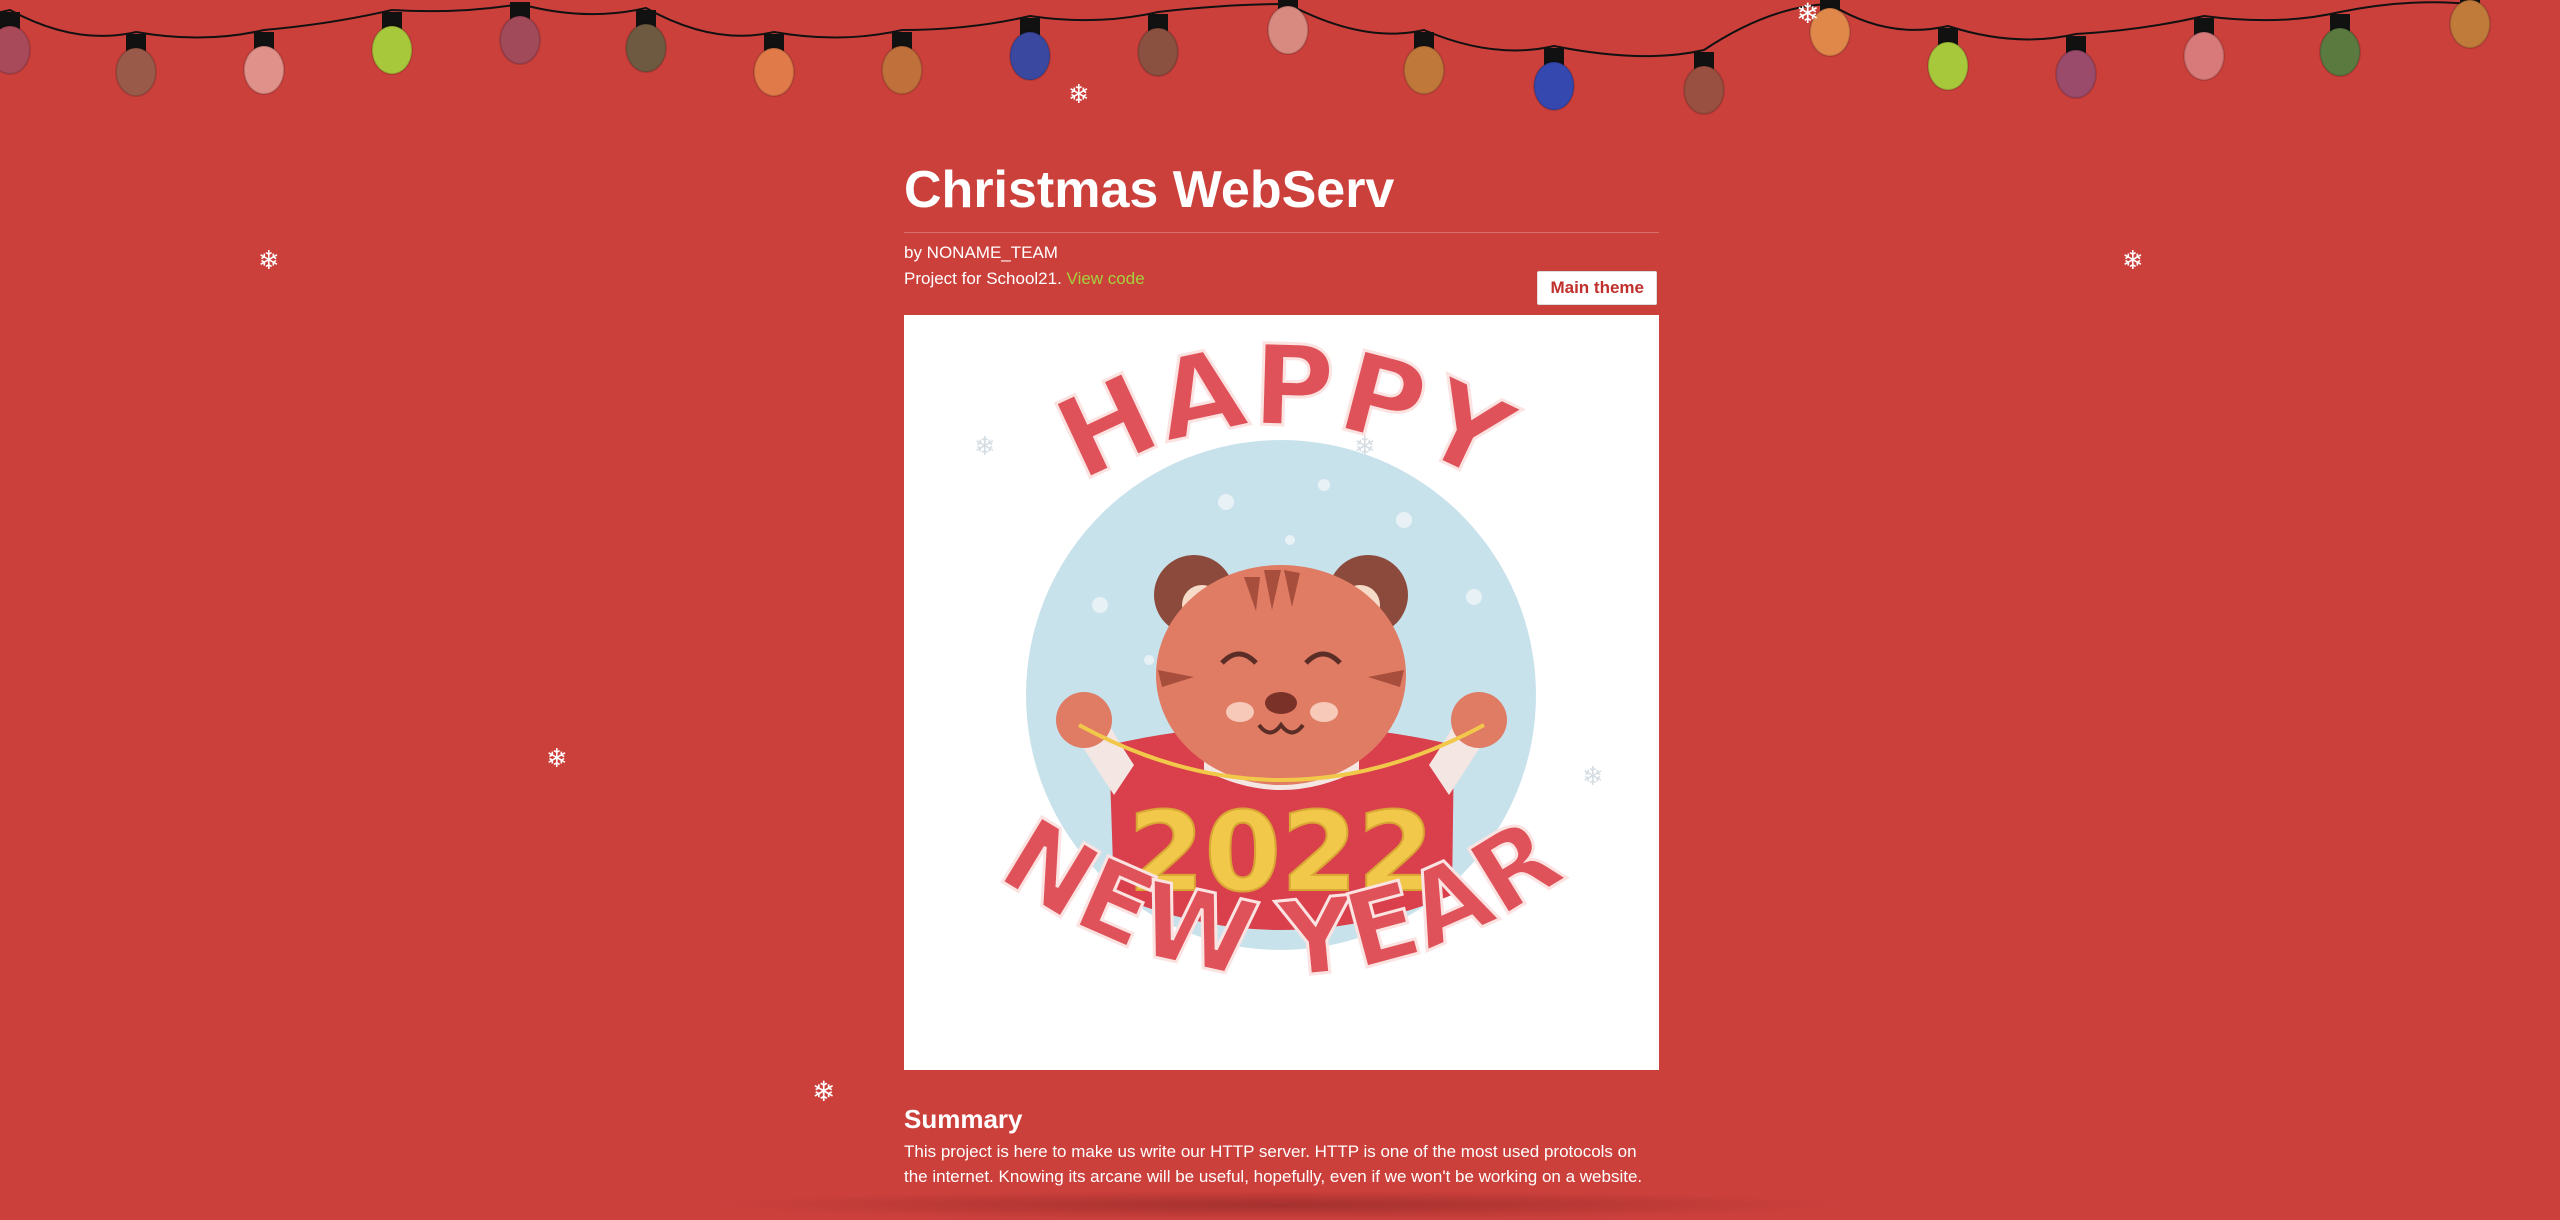 The width and height of the screenshot is (2560, 1220). I want to click on summary-heading: Summary, so click(963, 1119).